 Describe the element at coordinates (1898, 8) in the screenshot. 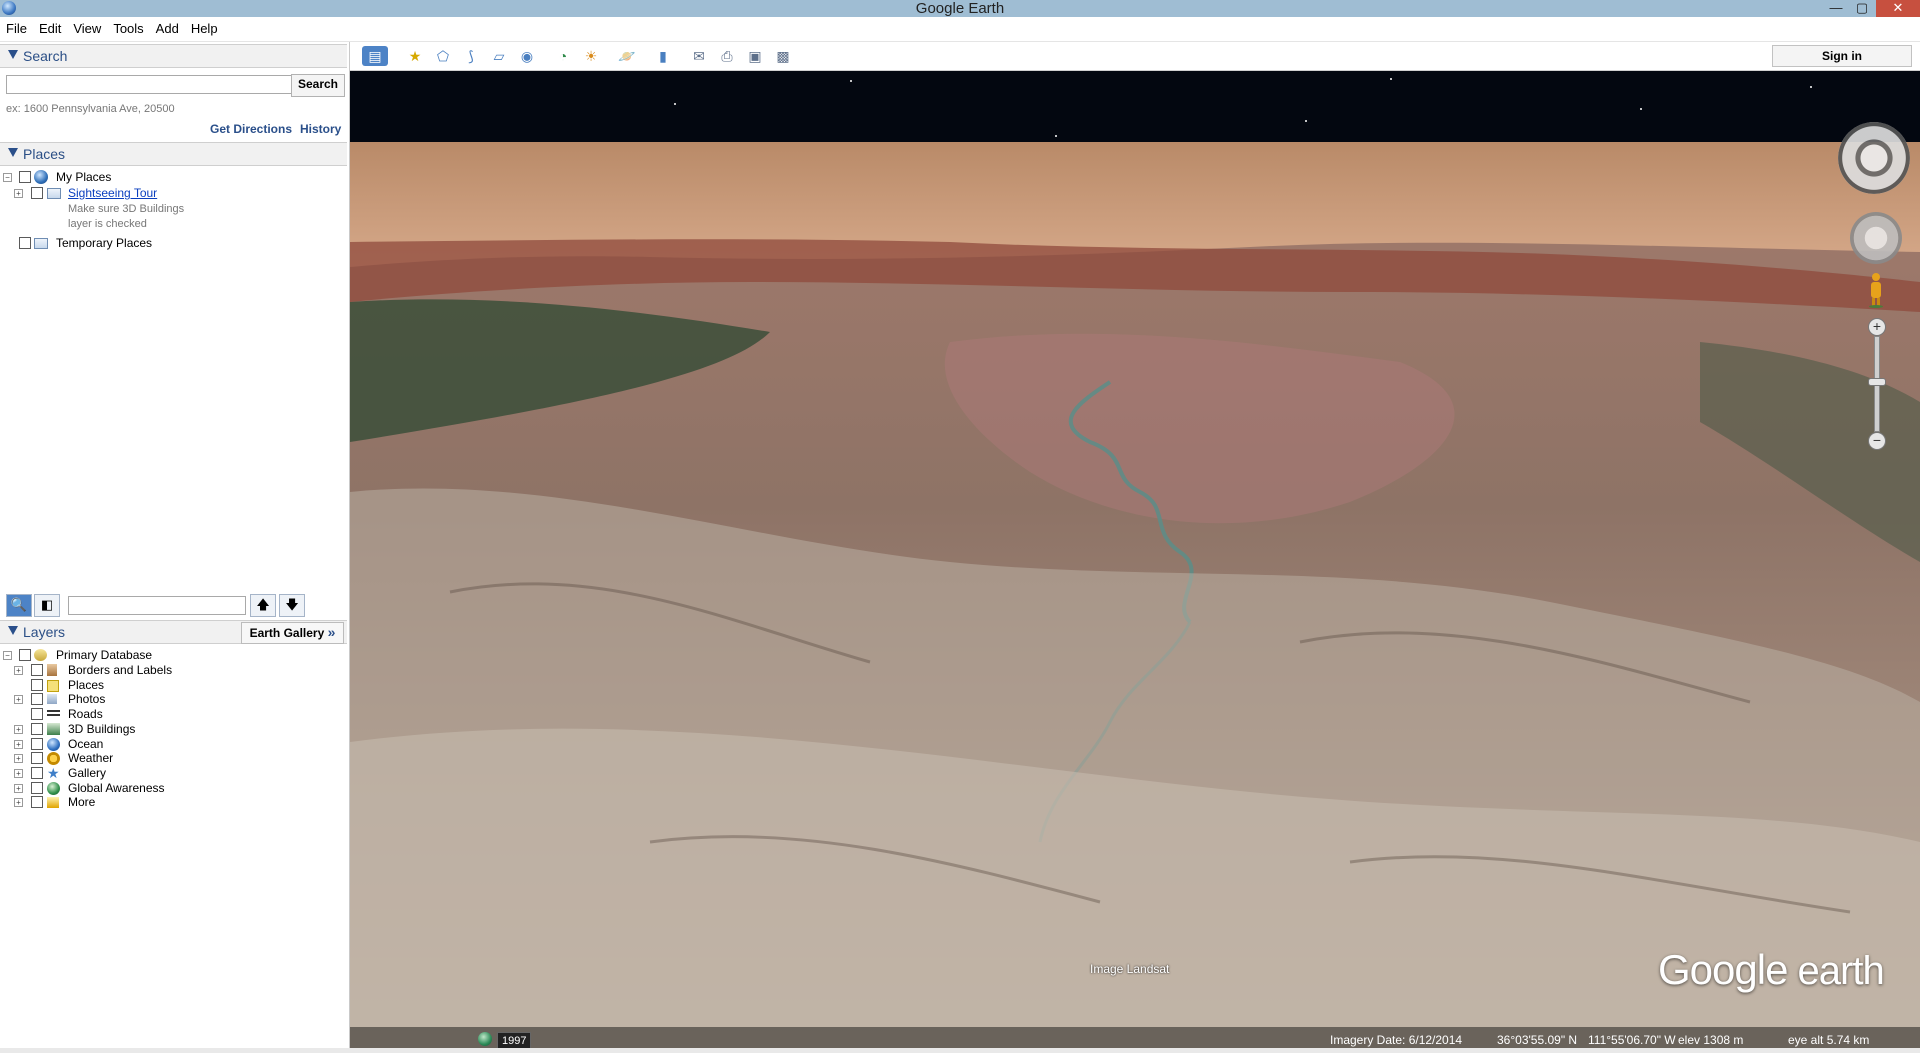

I see `close-button: ✕` at that location.